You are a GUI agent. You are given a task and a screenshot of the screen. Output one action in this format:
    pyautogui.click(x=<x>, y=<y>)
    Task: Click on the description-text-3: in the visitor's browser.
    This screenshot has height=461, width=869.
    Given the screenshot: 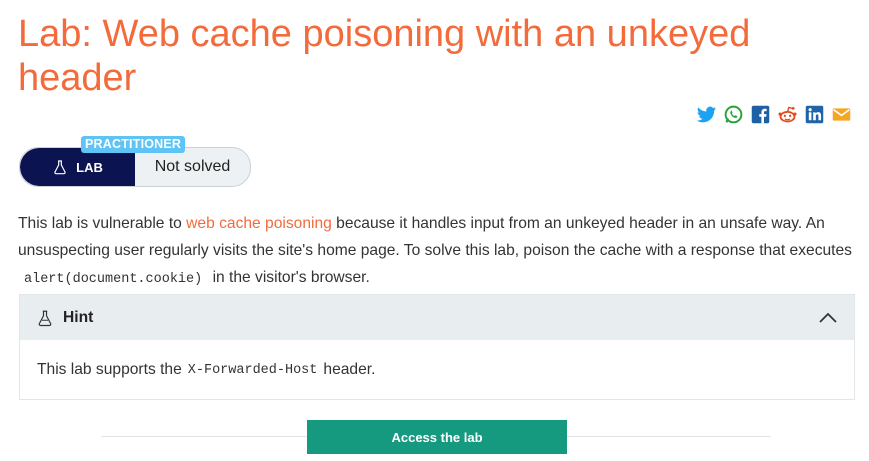 What is the action you would take?
    pyautogui.click(x=289, y=277)
    